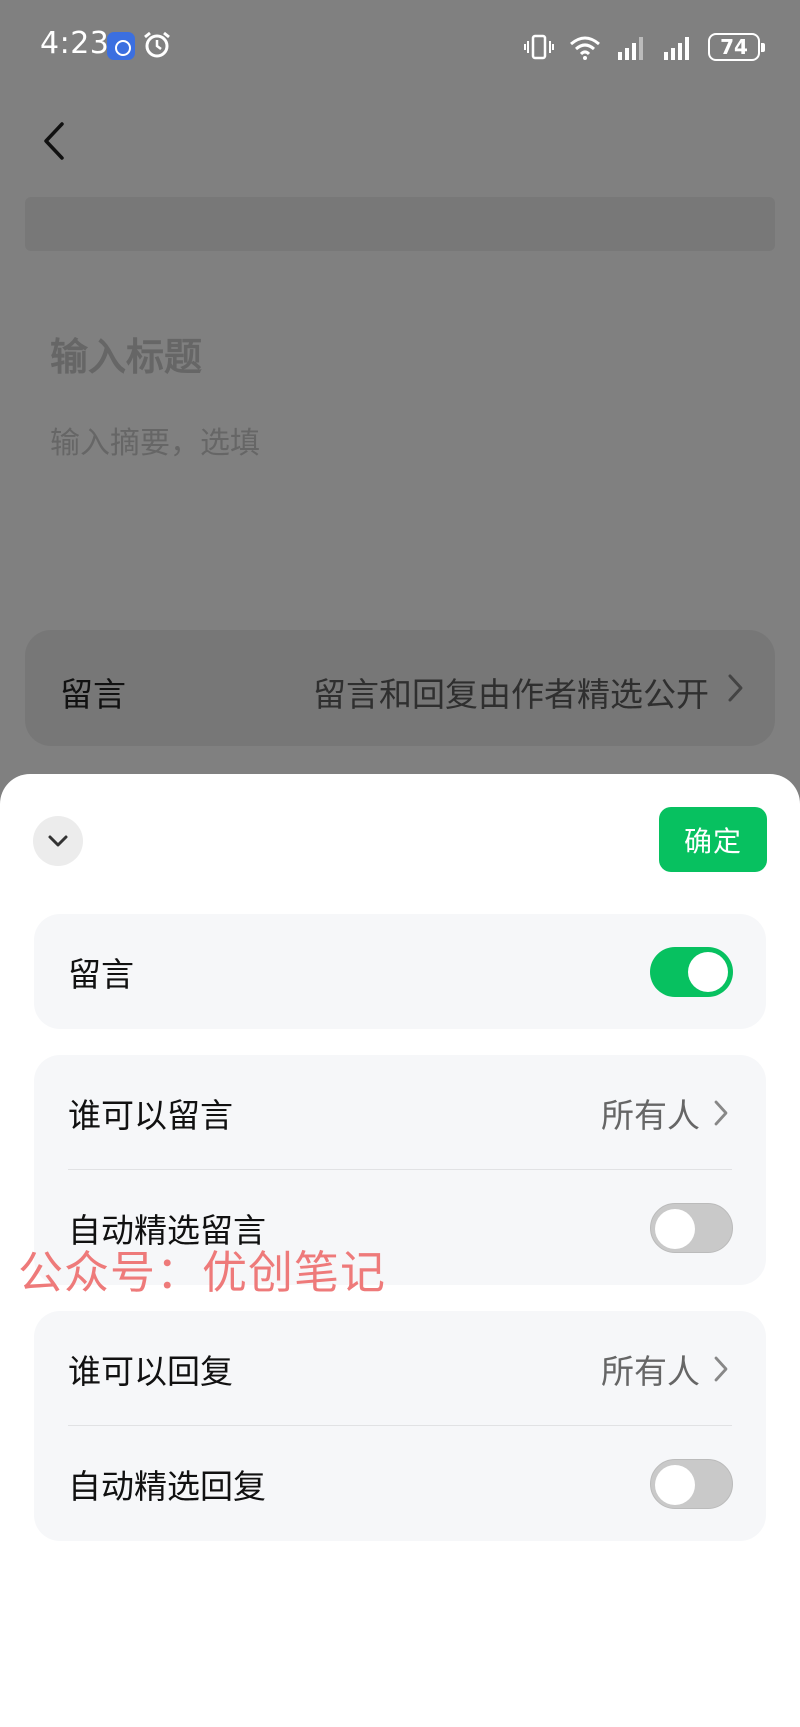  What do you see at coordinates (400, 1112) in the screenshot?
I see `who-can-comment-row: 谁可以留言 所有人` at bounding box center [400, 1112].